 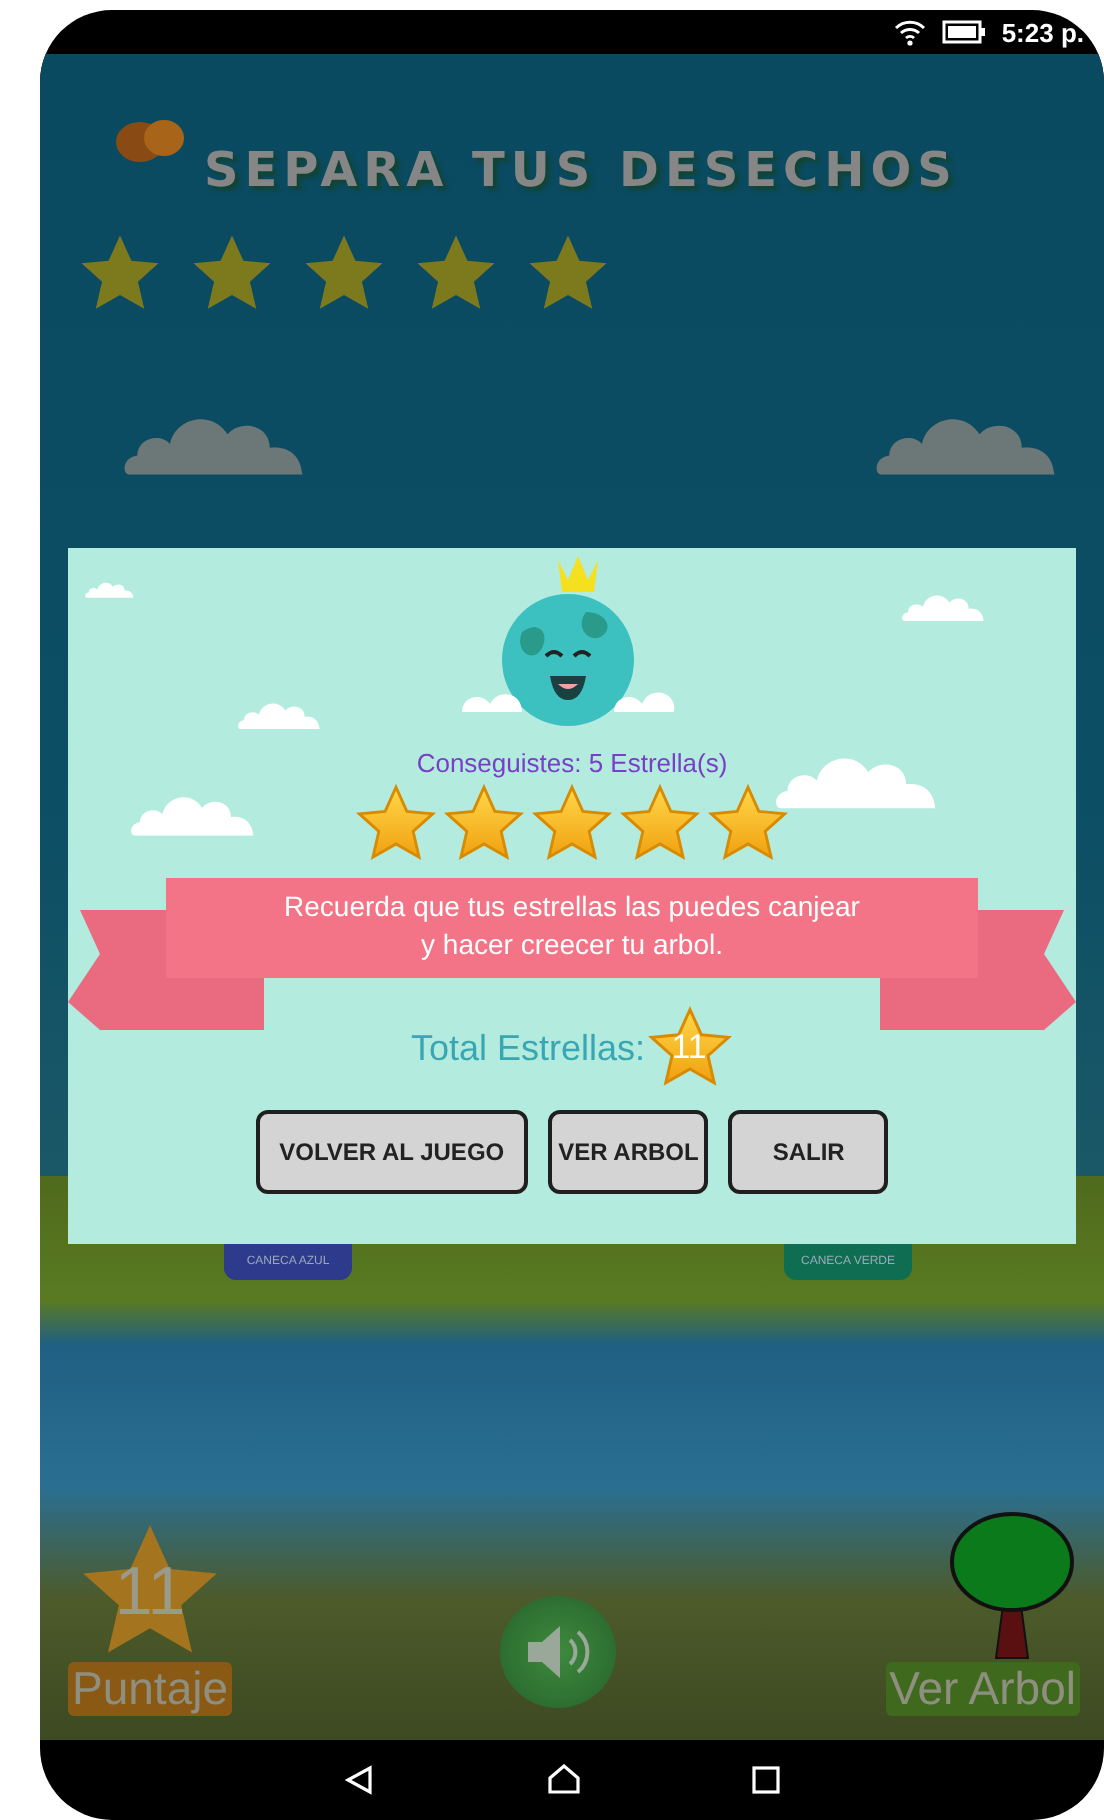 I want to click on earned-stars-text: Conseguistes: 5 Estrella(s), so click(x=572, y=763).